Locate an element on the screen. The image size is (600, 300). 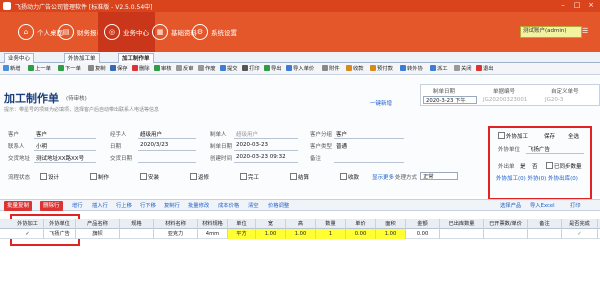
submit-button: 提交 is located at coordinates (229, 69).